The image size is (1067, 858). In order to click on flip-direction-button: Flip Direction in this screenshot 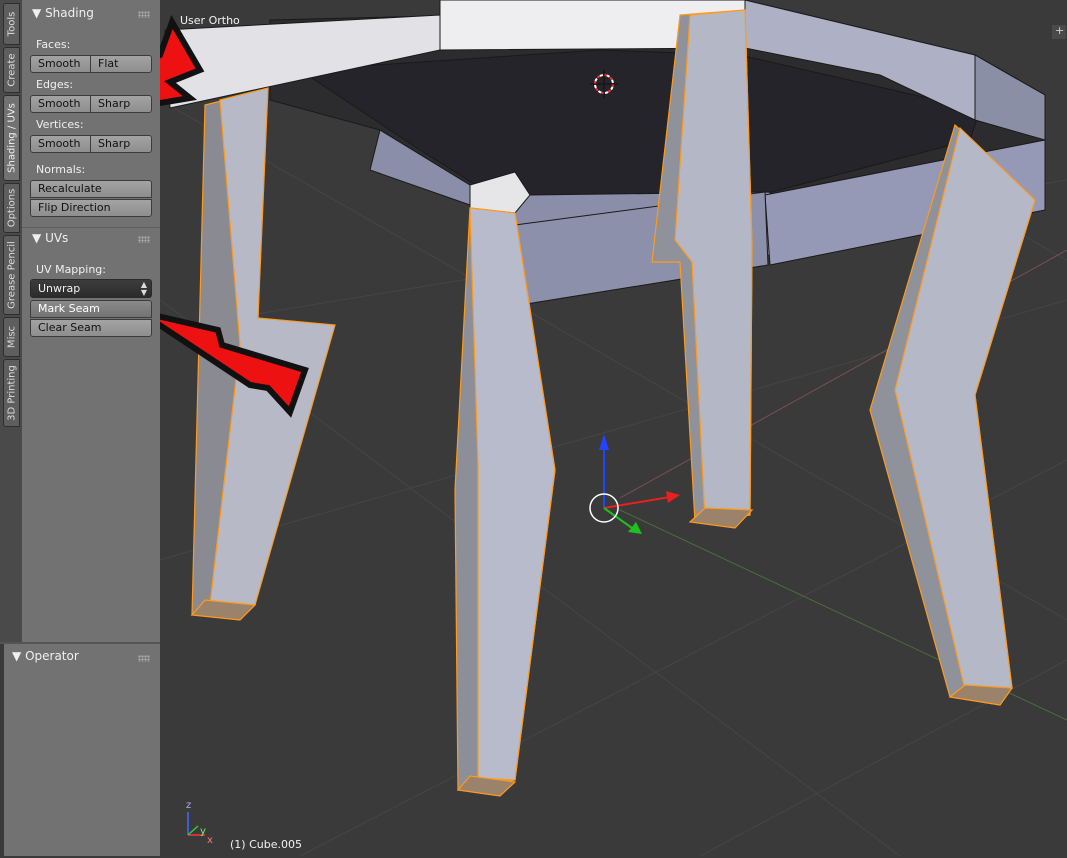, I will do `click(91, 208)`.